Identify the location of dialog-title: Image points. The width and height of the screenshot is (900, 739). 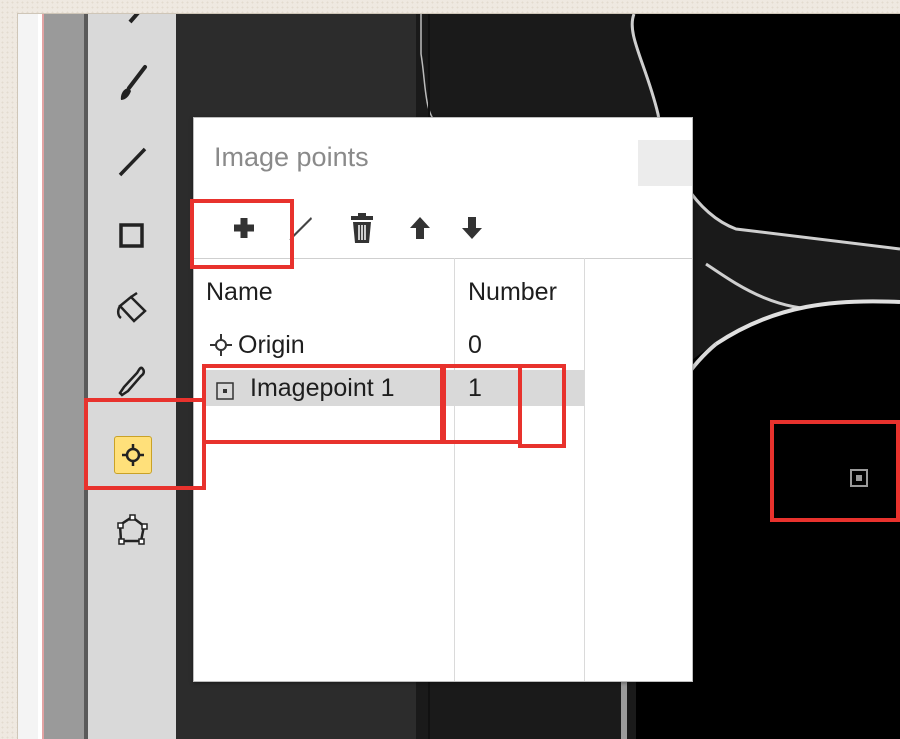
(291, 157).